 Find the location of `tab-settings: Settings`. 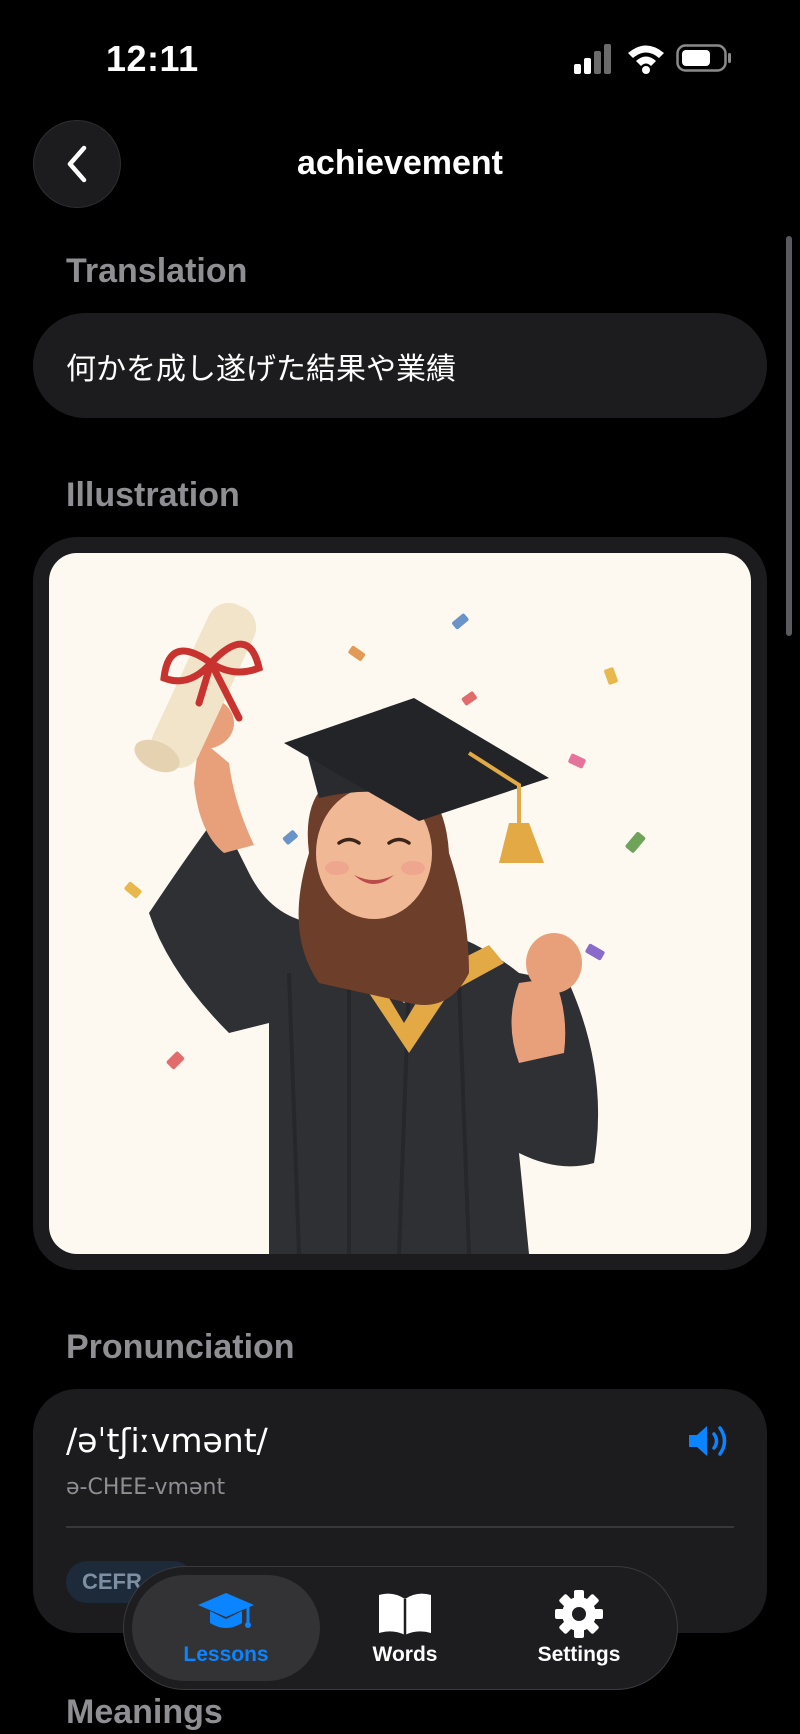

tab-settings: Settings is located at coordinates (579, 1628).